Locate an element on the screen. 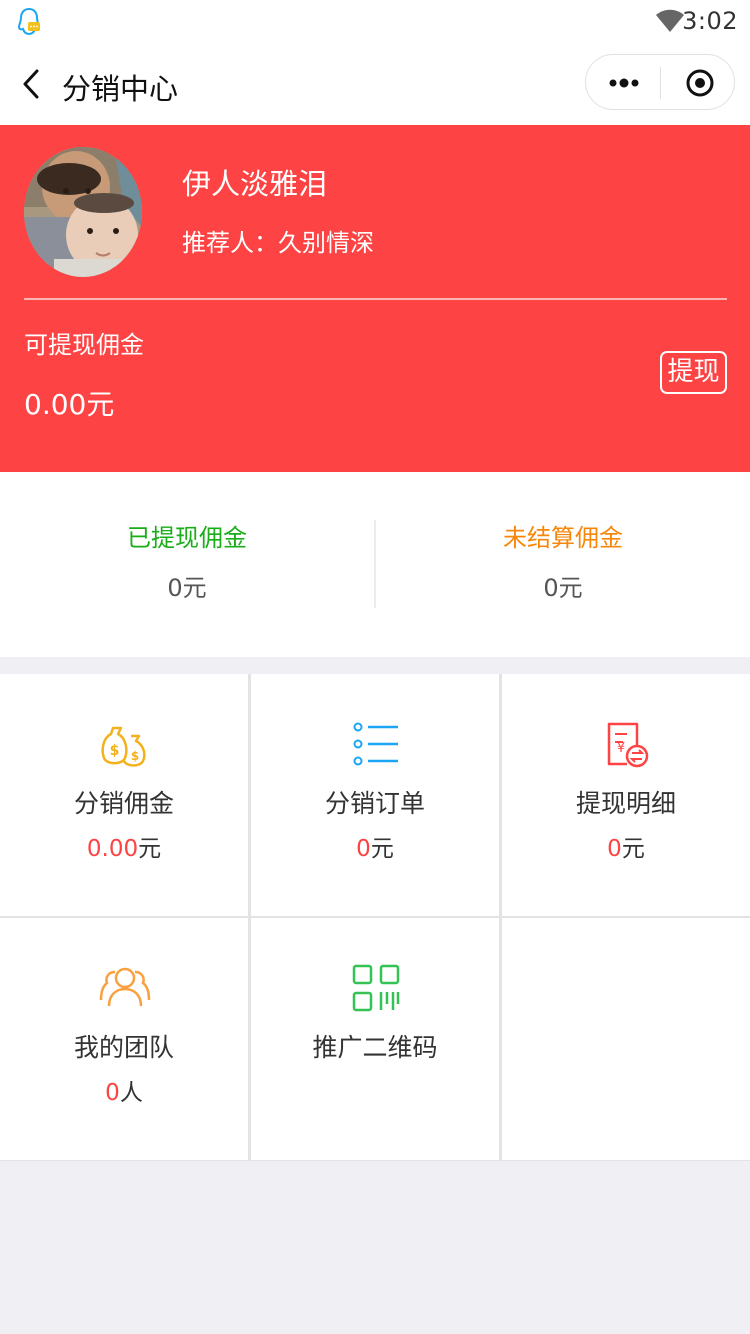 This screenshot has height=1334, width=750. nav-bar: 分销中心 is located at coordinates (375, 85).